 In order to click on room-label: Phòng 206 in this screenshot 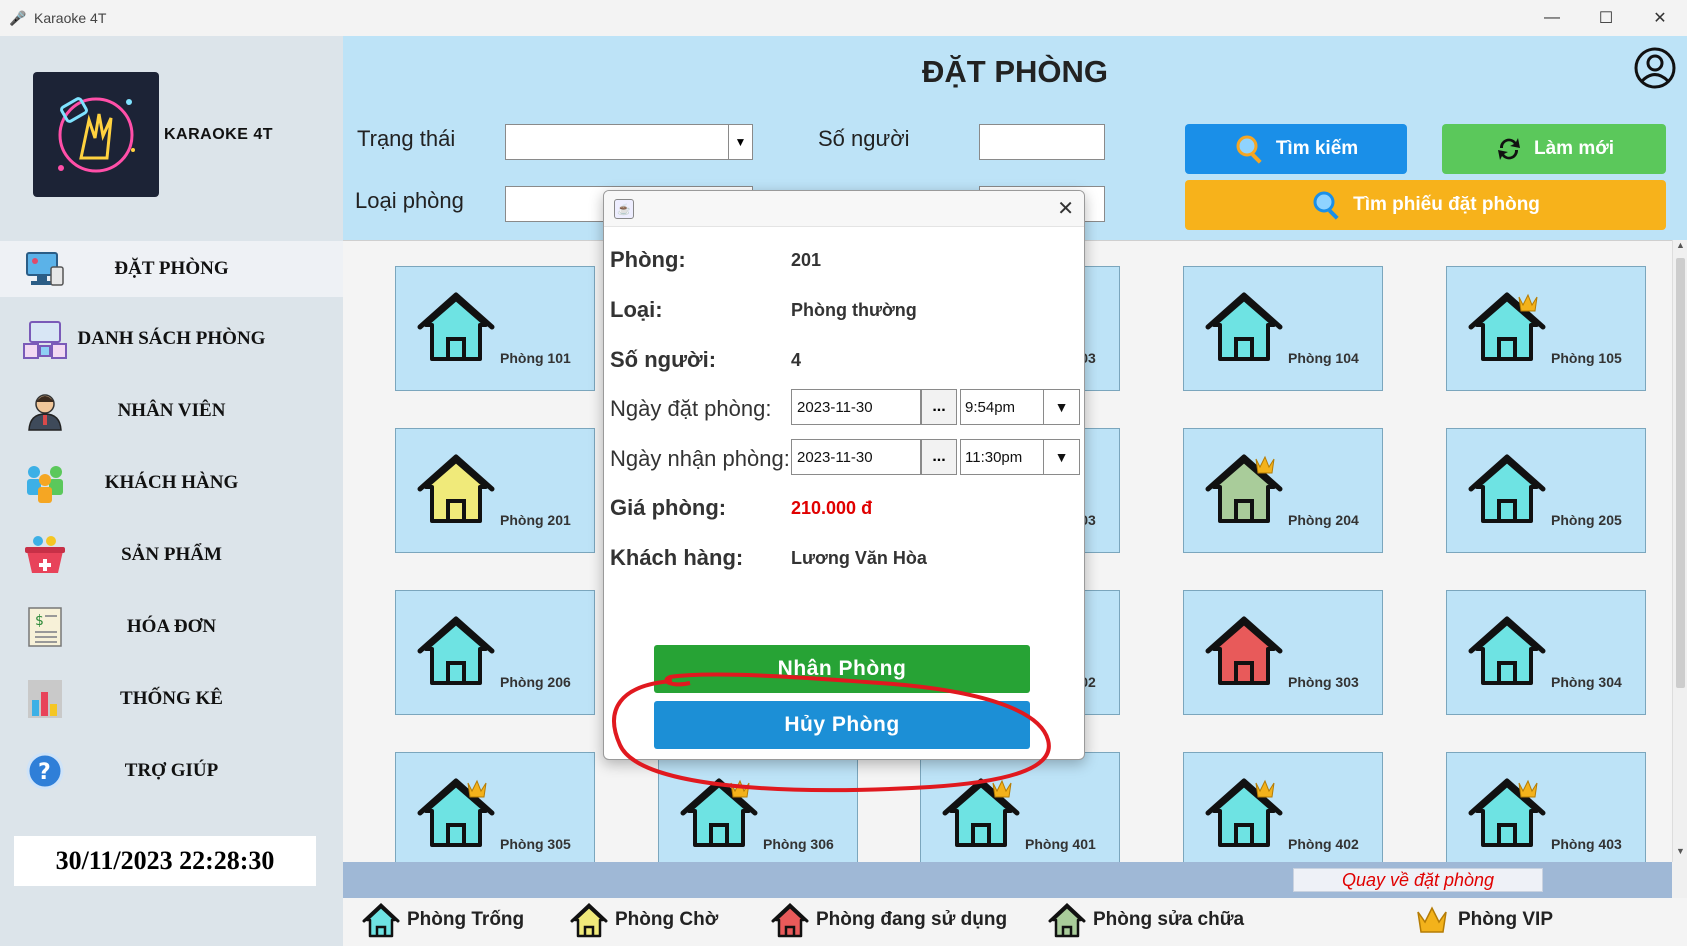, I will do `click(535, 682)`.